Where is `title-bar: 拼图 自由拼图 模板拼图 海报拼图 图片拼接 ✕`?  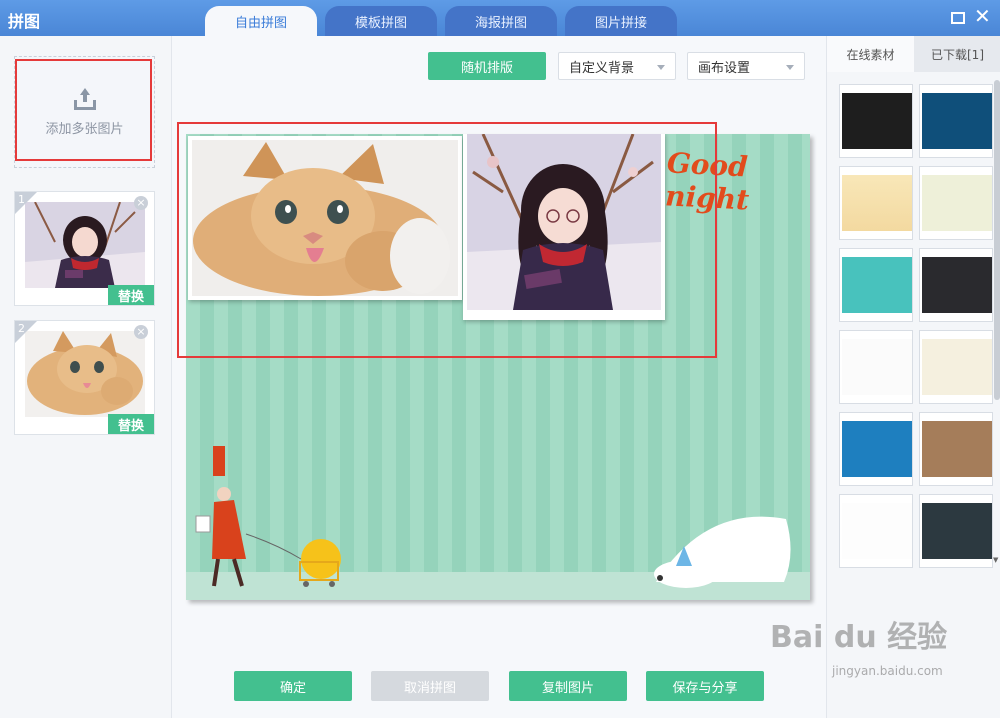
title-bar: 拼图 自由拼图 模板拼图 海报拼图 图片拼接 ✕ is located at coordinates (500, 18).